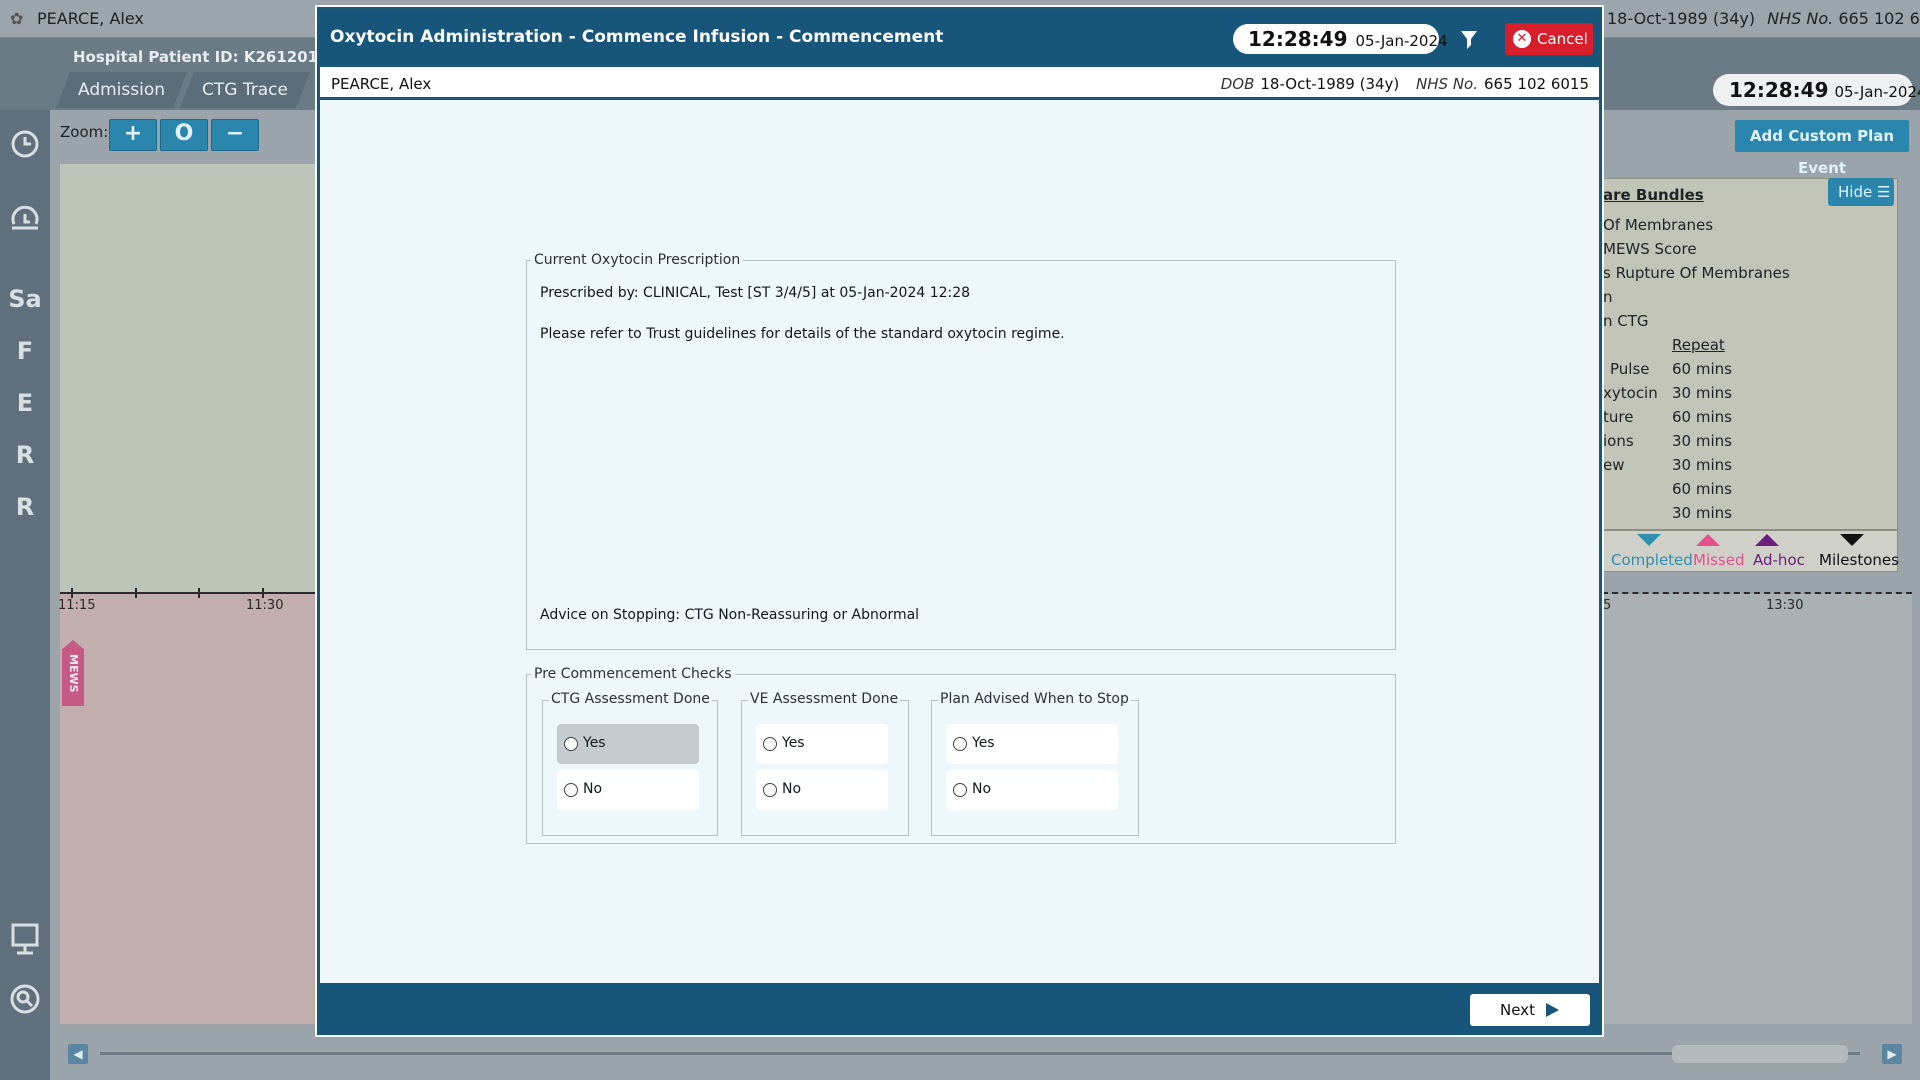 The image size is (1920, 1080). Describe the element at coordinates (25, 507) in the screenshot. I see `sidebar-item-r2: R` at that location.